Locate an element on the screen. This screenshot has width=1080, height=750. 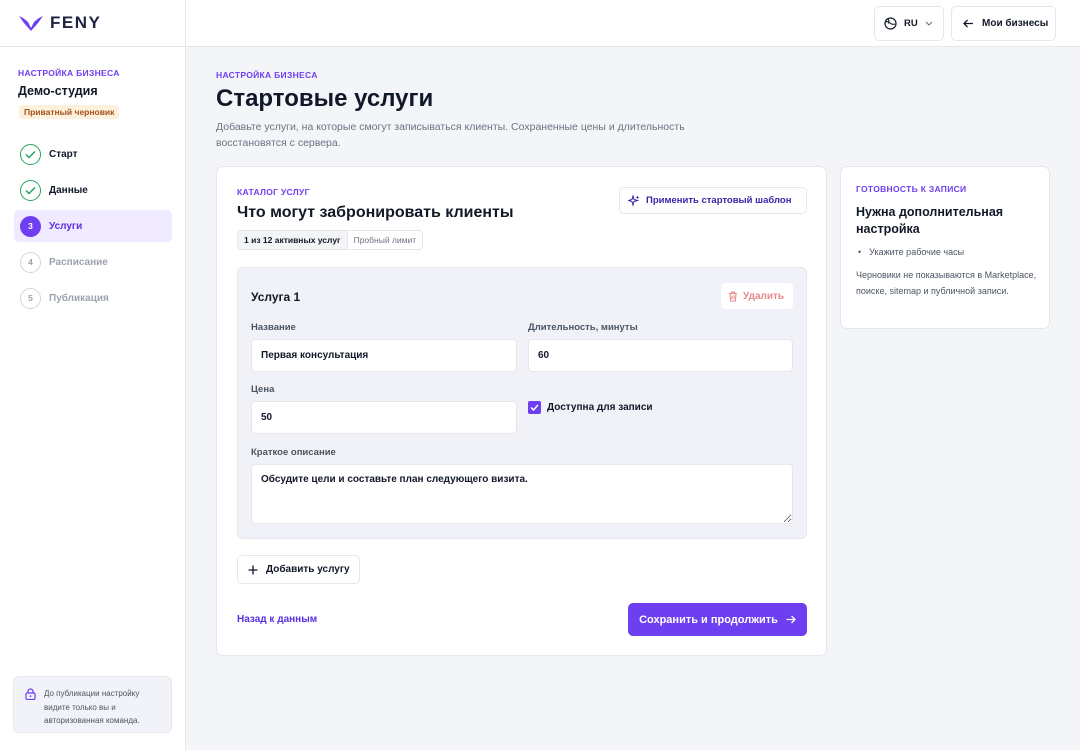
step-label: Услуги is located at coordinates (66, 226).